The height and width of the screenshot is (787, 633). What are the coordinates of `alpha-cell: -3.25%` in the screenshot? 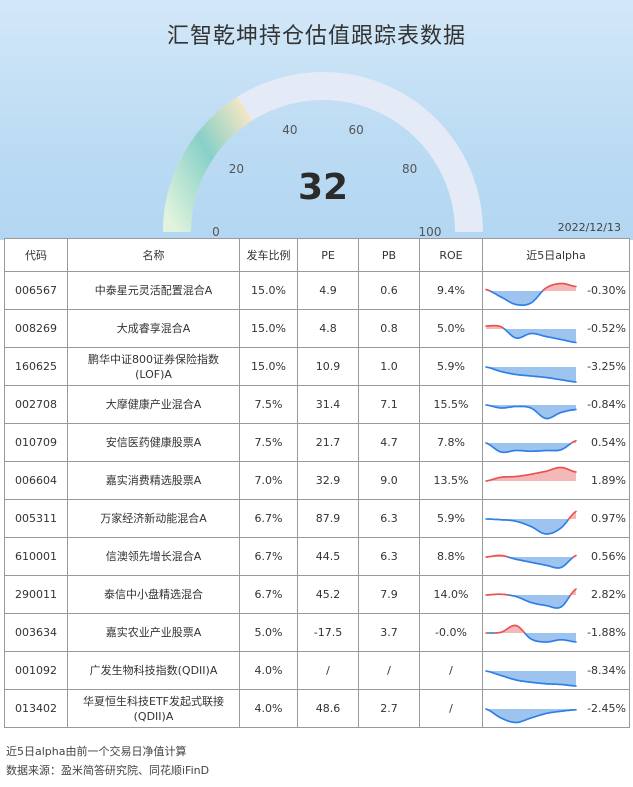 It's located at (556, 366).